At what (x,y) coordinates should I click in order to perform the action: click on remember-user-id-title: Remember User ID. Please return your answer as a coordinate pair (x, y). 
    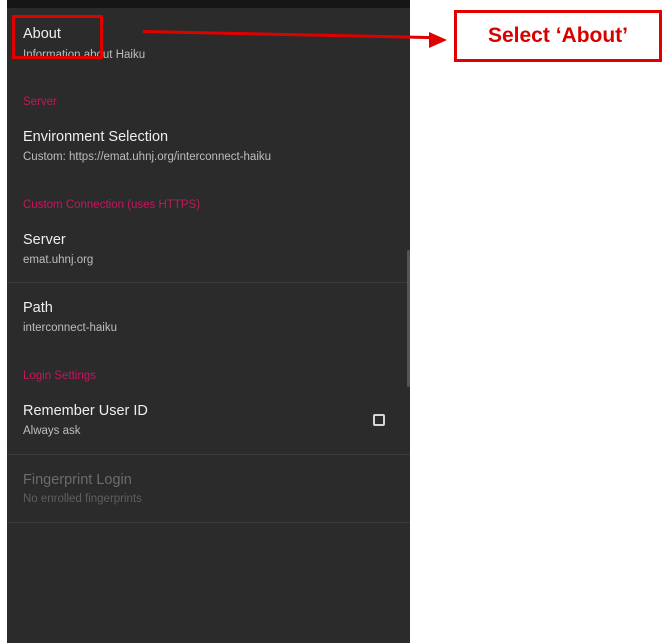
    Looking at the image, I should click on (85, 411).